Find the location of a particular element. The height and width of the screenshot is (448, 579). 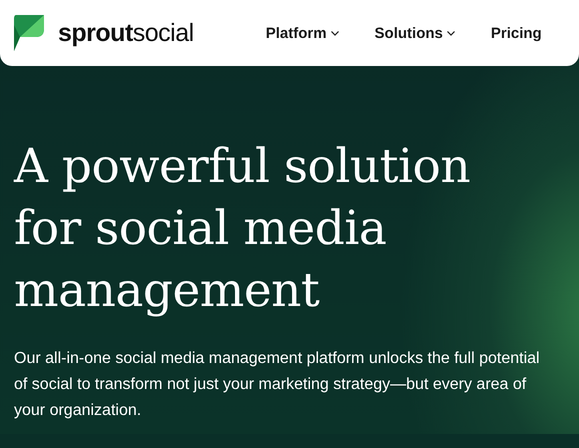

brand-wordmark: sproutsocial is located at coordinates (126, 33).